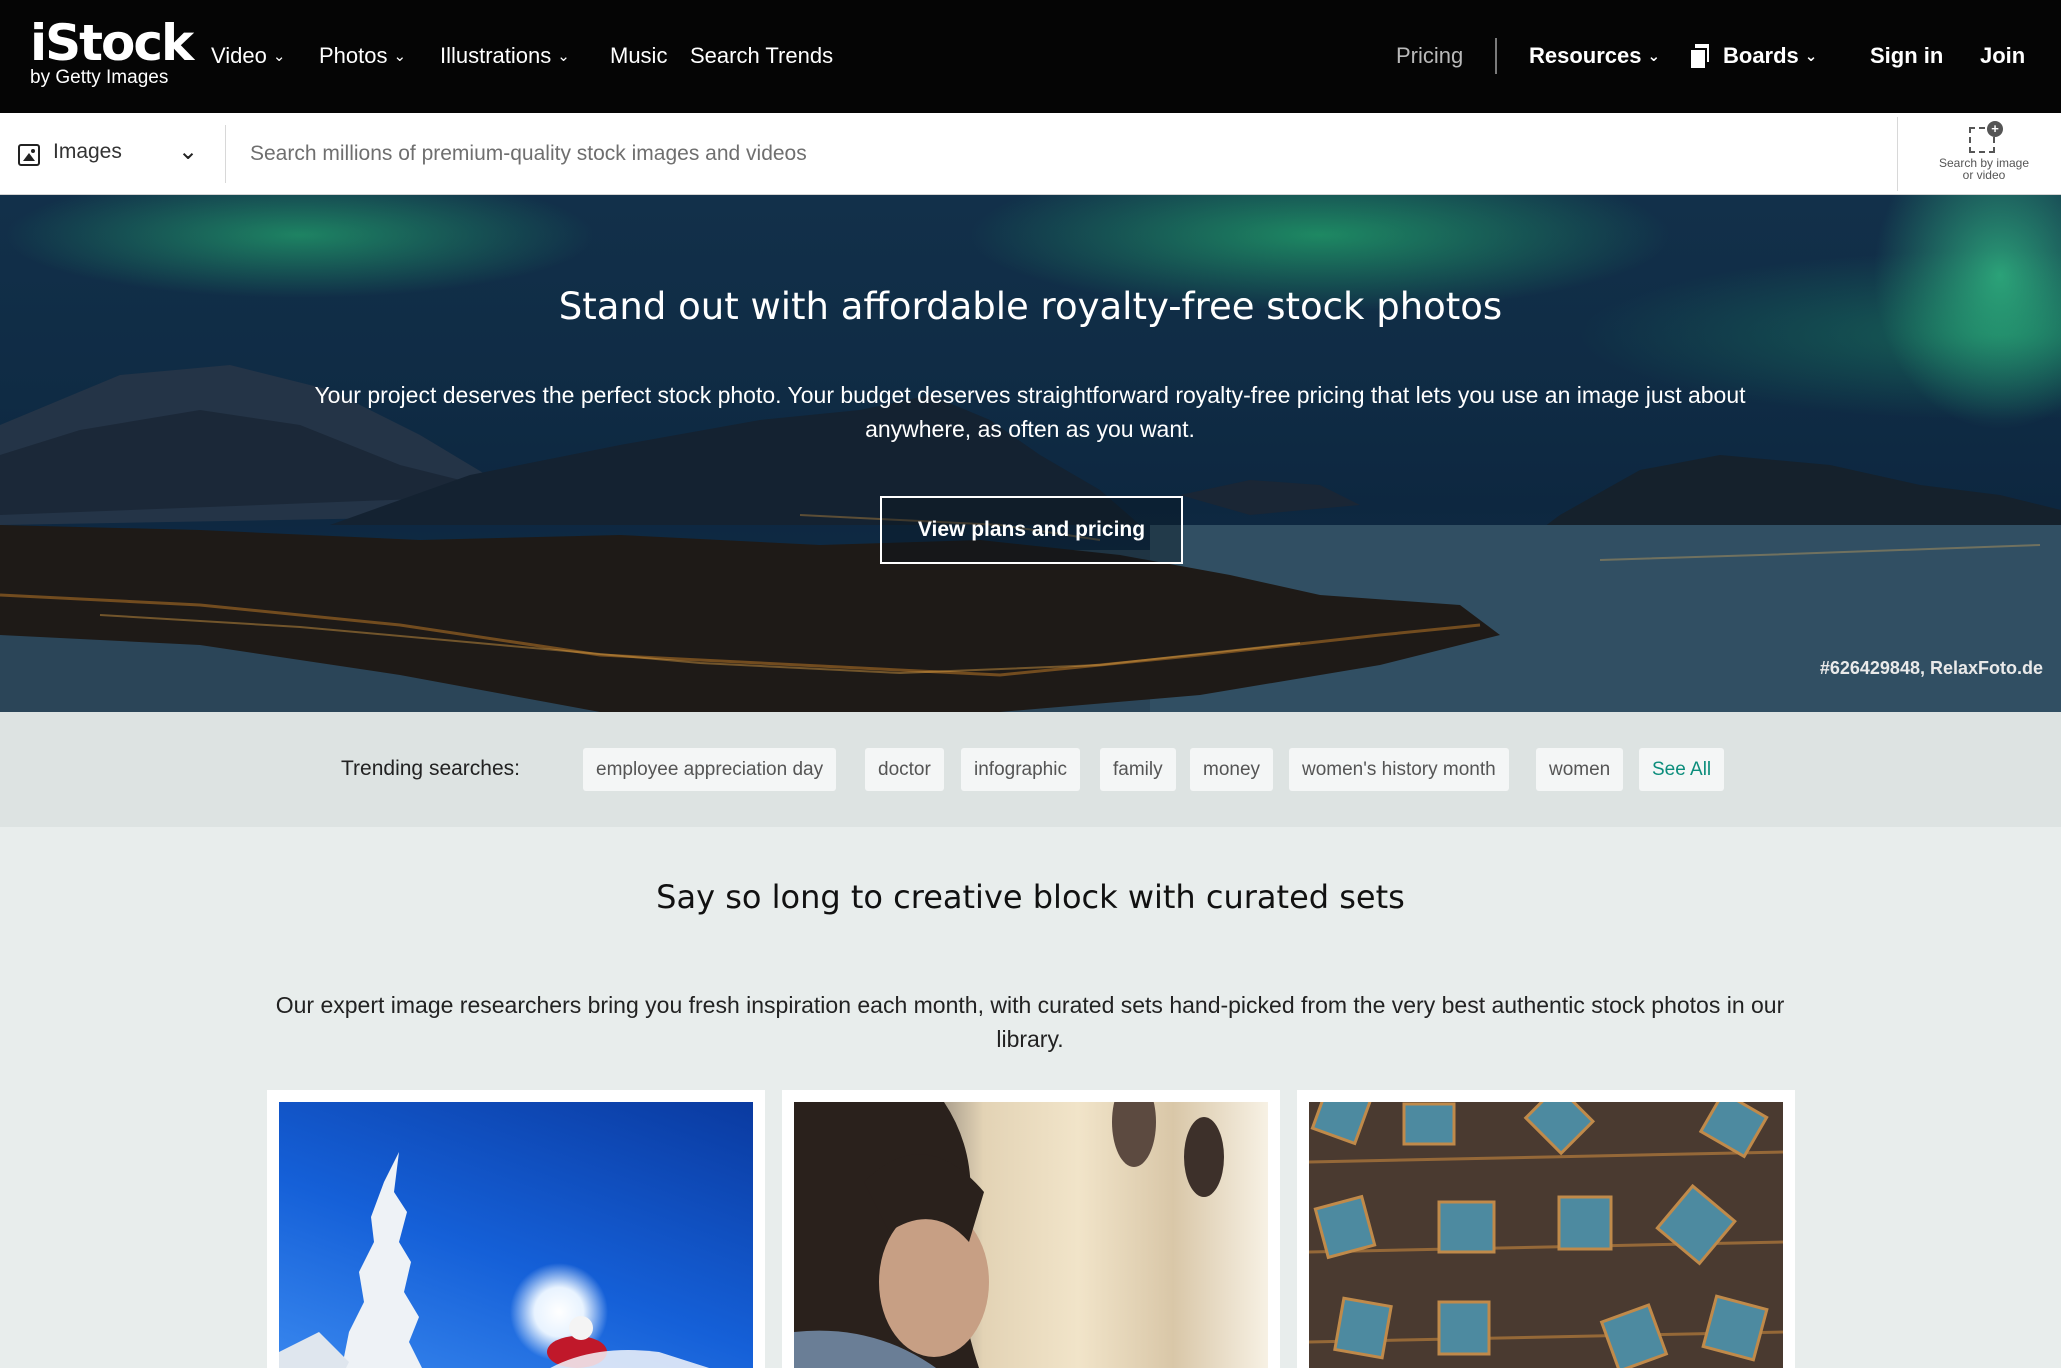 This screenshot has width=2061, height=1368. What do you see at coordinates (353, 55) in the screenshot?
I see `nav-photos-label: Photos` at bounding box center [353, 55].